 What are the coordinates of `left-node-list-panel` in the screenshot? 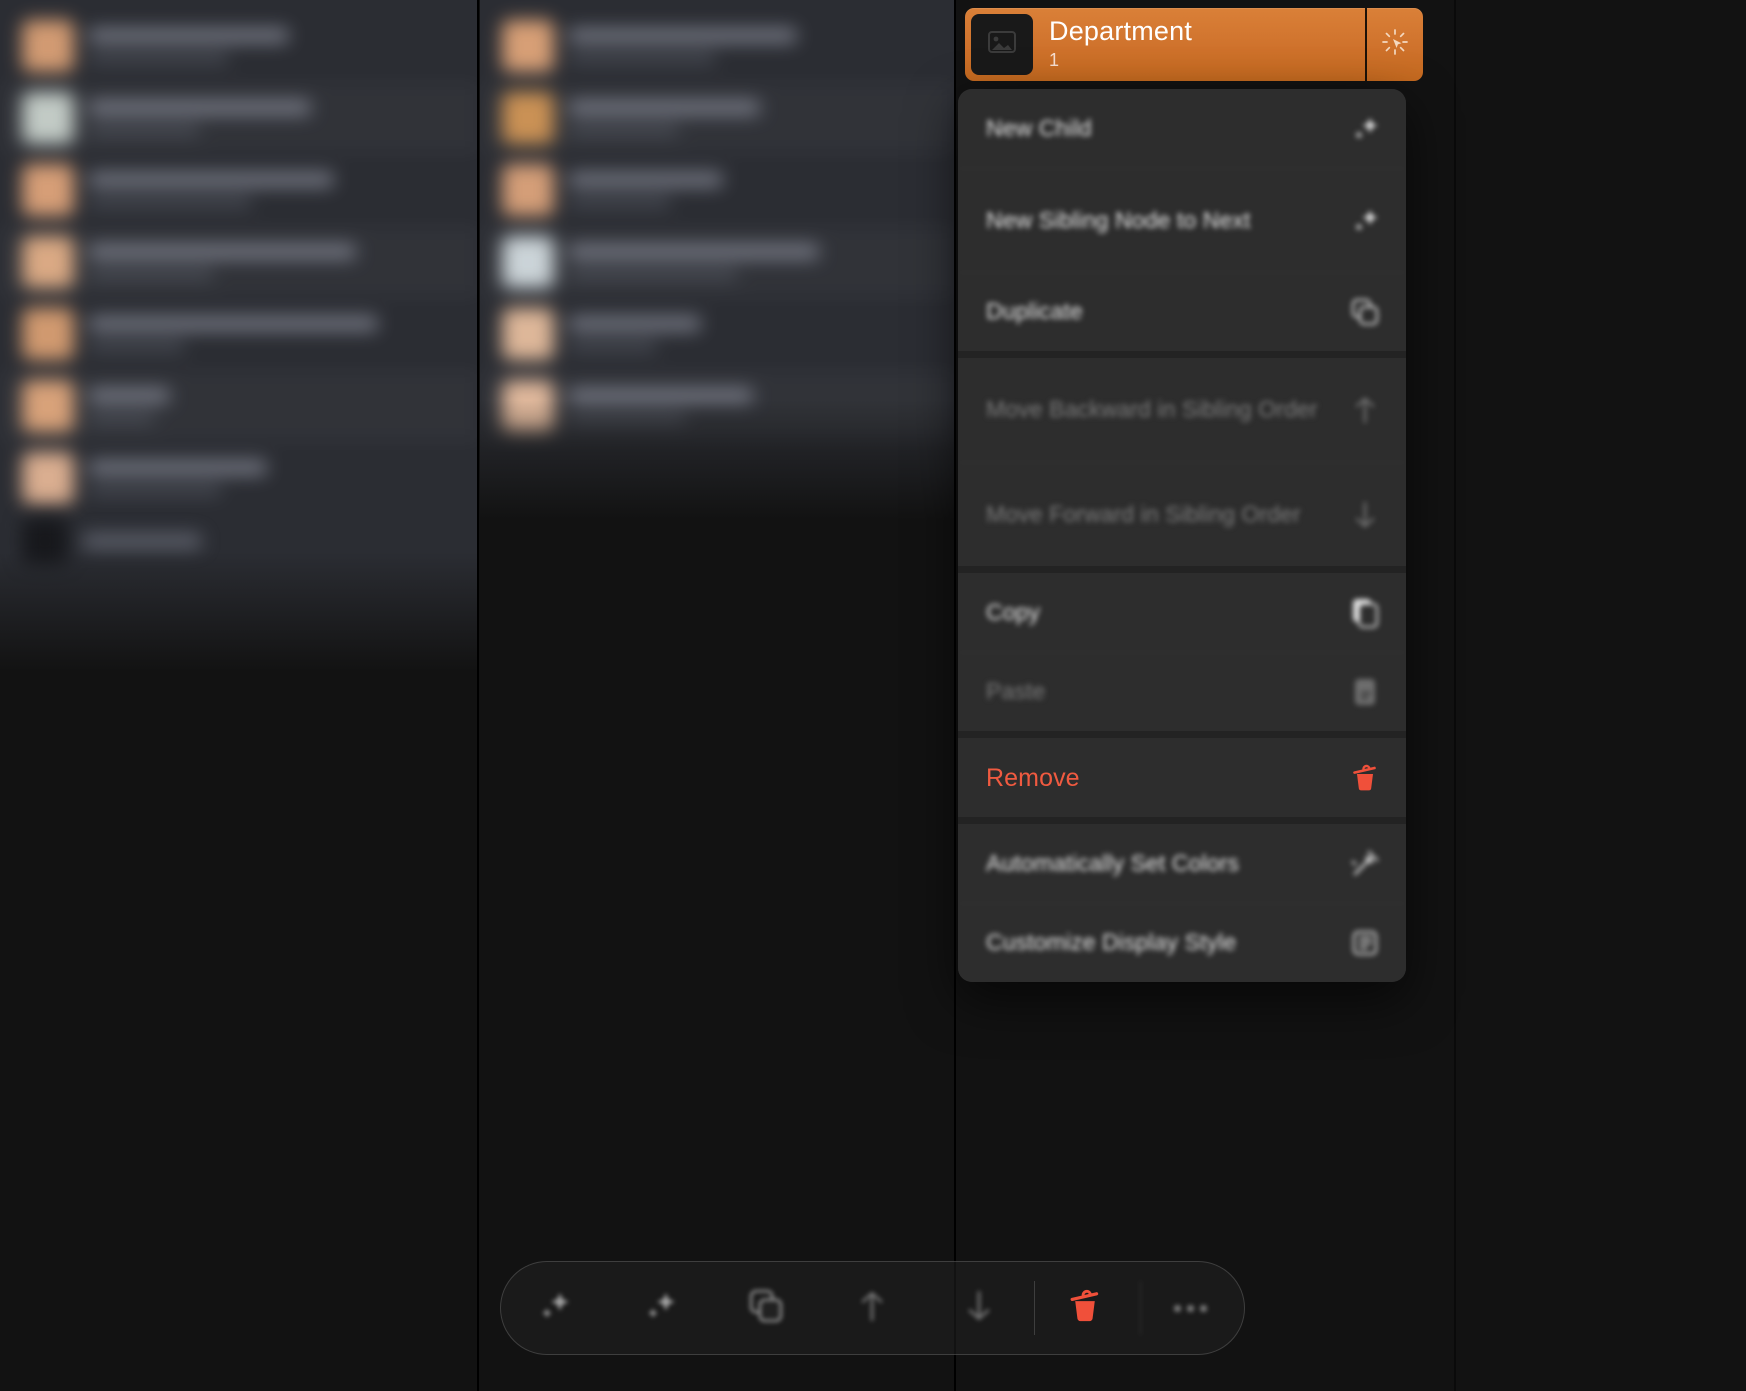 It's located at (239, 336).